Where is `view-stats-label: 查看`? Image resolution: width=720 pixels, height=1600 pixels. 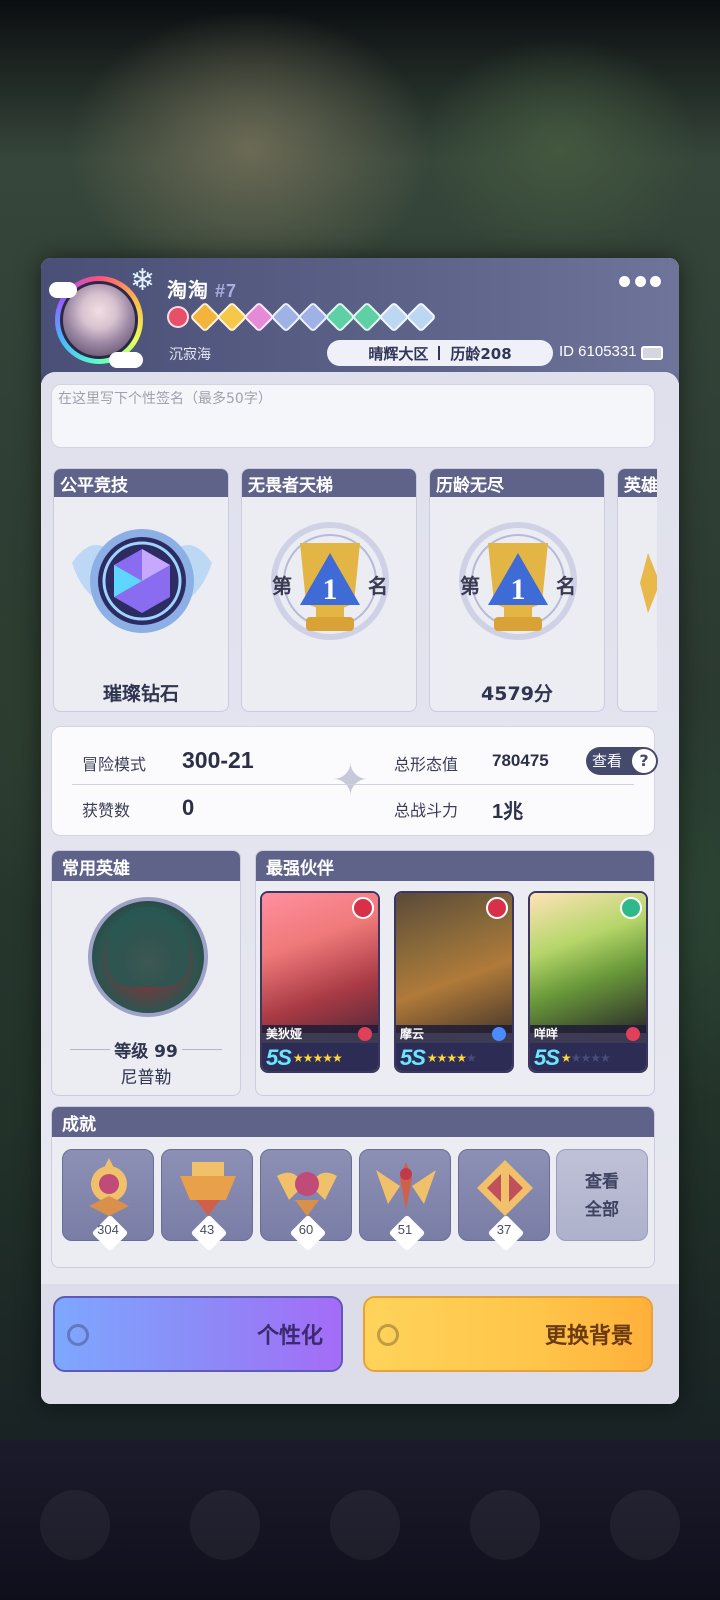 view-stats-label: 查看 is located at coordinates (607, 761).